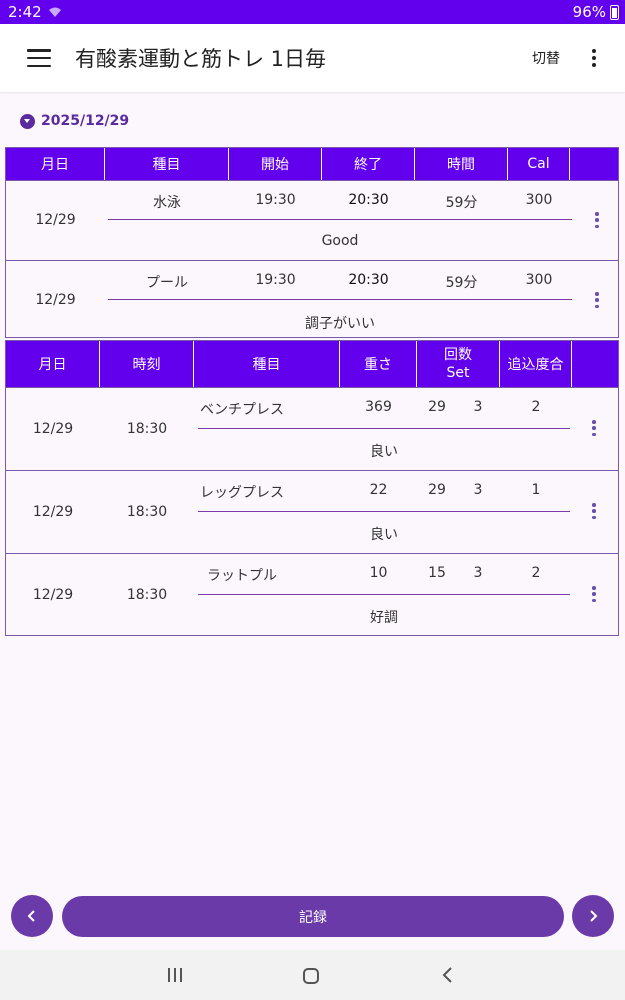  Describe the element at coordinates (589, 12) in the screenshot. I see `battery-percentage: 96%` at that location.